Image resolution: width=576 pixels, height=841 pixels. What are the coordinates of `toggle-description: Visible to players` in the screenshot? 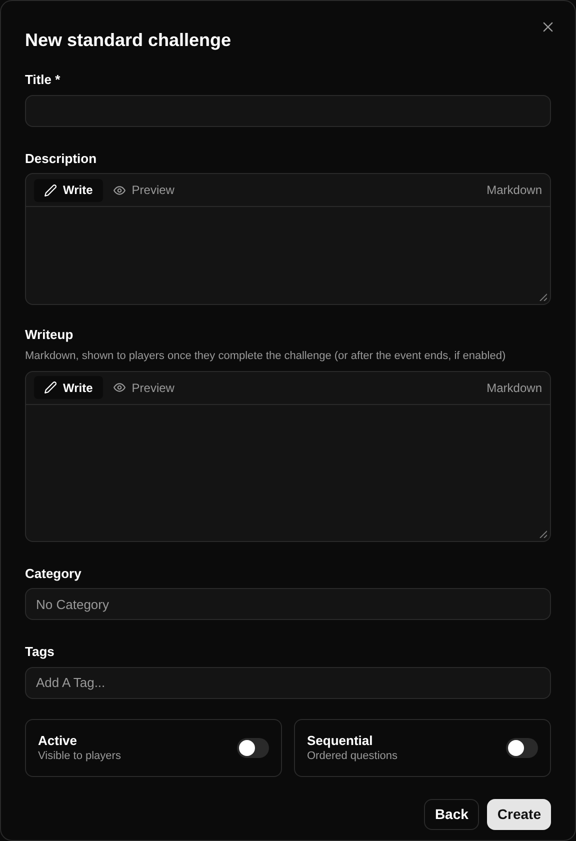 It's located at (79, 756).